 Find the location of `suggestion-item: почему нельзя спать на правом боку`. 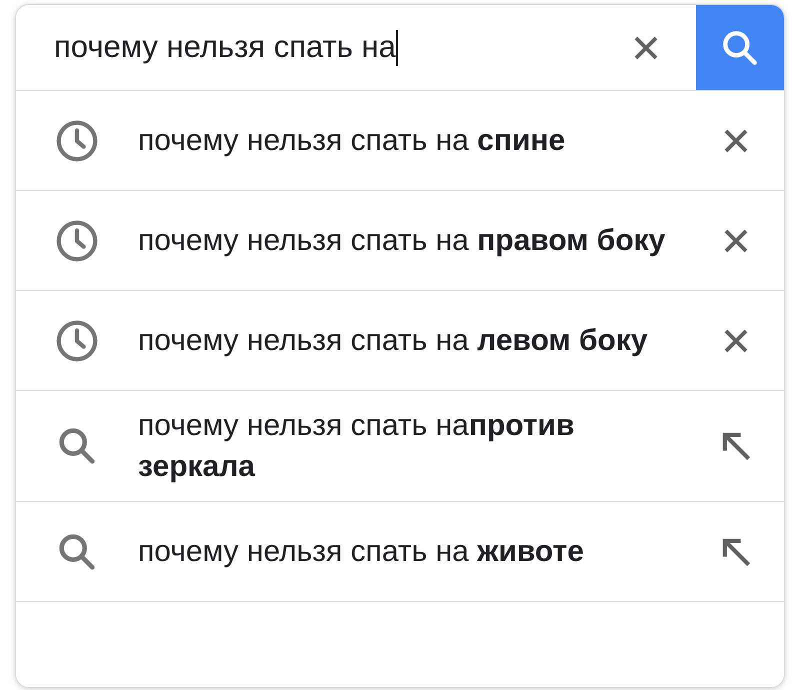

suggestion-item: почему нельзя спать на правом боку is located at coordinates (400, 241).